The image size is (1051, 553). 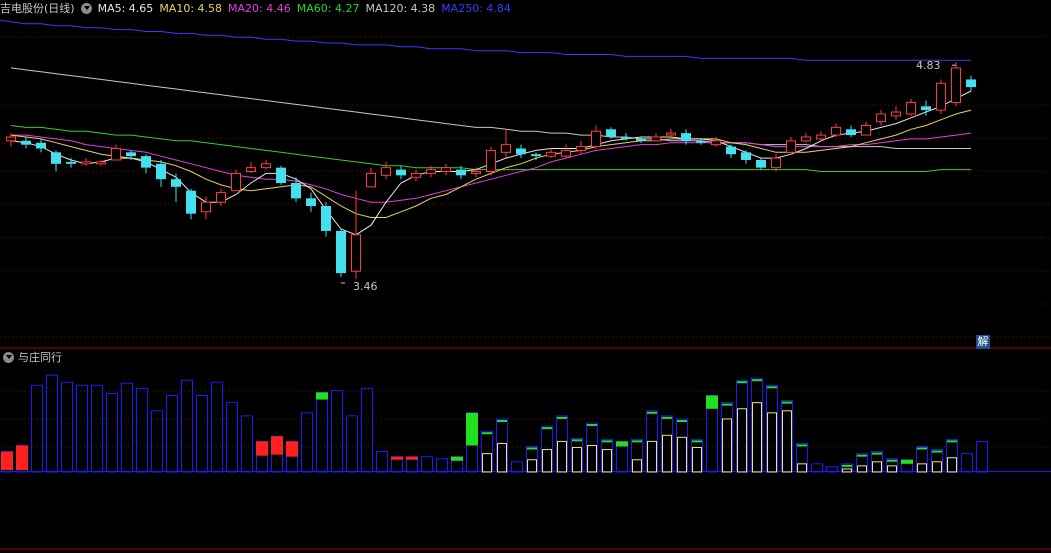 I want to click on ma20-label: MA20: 4.46, so click(x=259, y=8).